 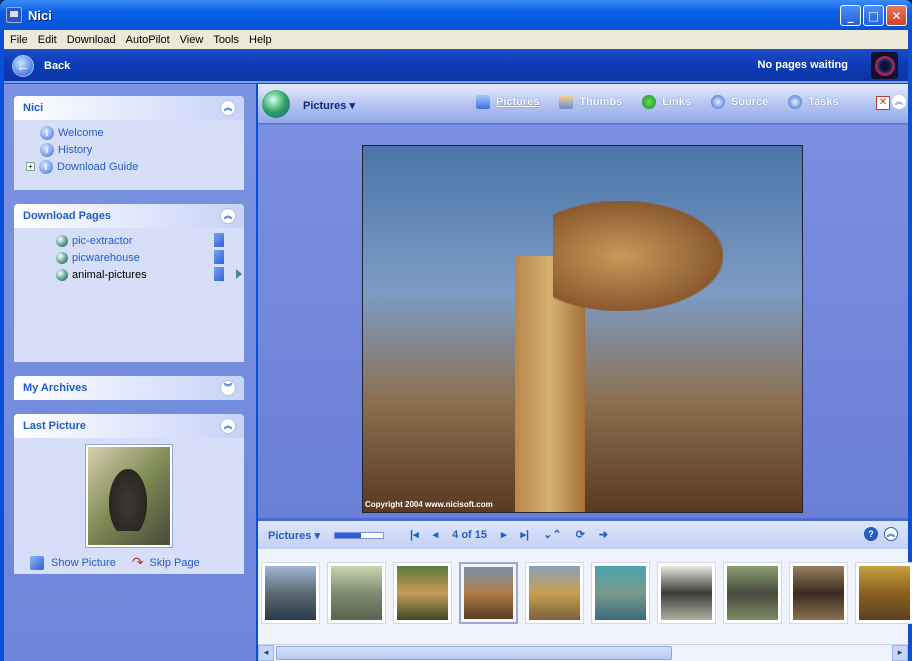 What do you see at coordinates (352, 106) in the screenshot?
I see `dropdown-arrow-icon: ▾` at bounding box center [352, 106].